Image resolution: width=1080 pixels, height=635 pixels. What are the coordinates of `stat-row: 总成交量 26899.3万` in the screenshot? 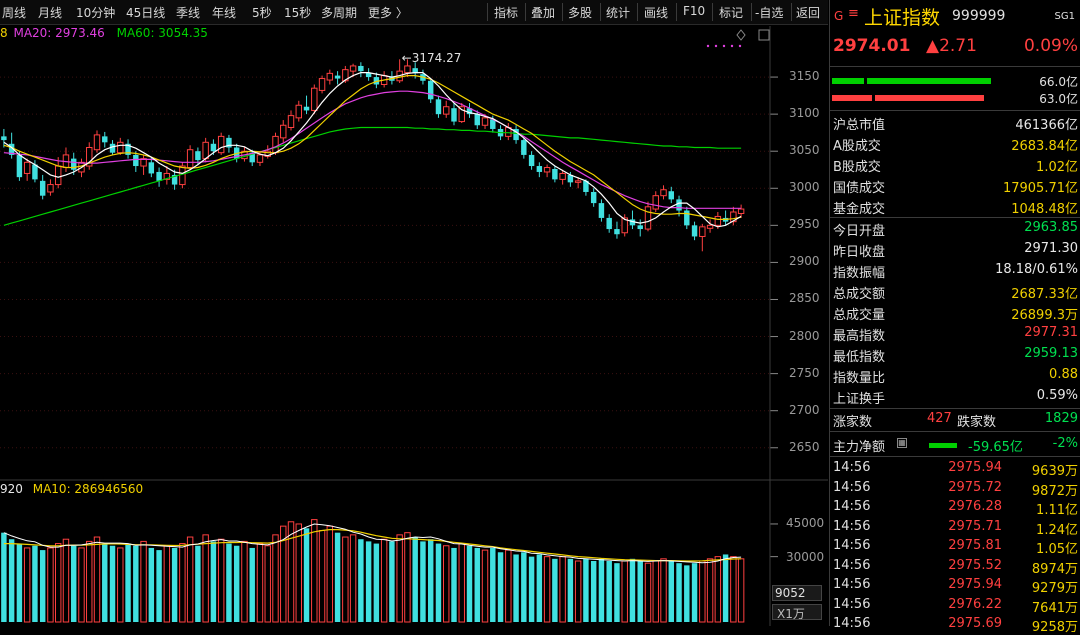 It's located at (955, 312).